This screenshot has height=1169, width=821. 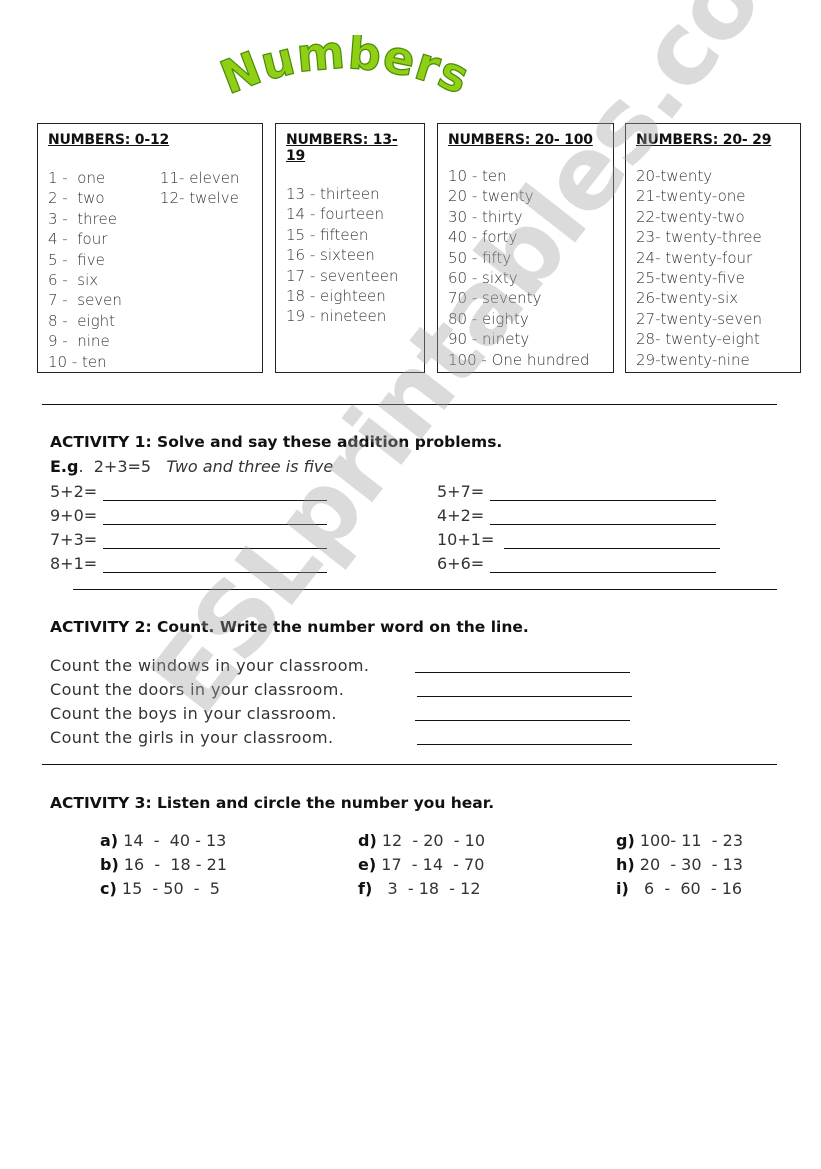 I want to click on item-choices: 17 - 14 - 70, so click(x=430, y=864).